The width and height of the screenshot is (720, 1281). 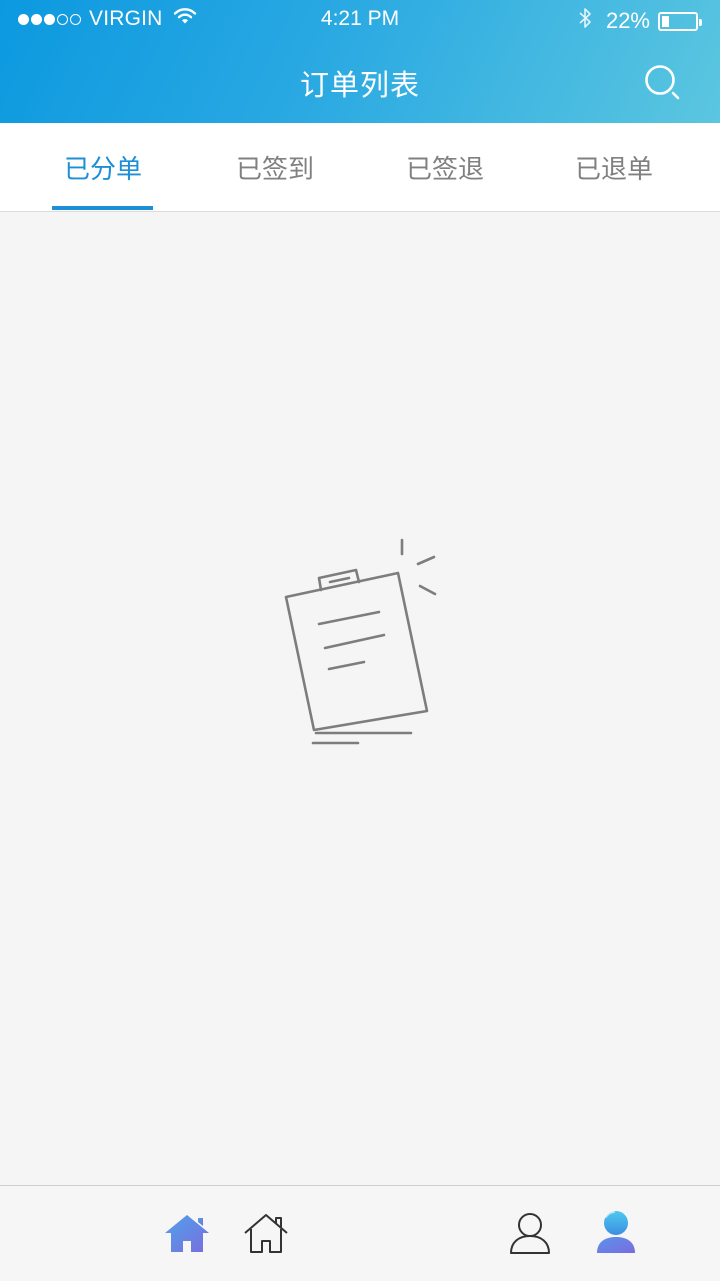 What do you see at coordinates (360, 20) in the screenshot?
I see `status-bar: VIRGIN 4:21 PM 22%` at bounding box center [360, 20].